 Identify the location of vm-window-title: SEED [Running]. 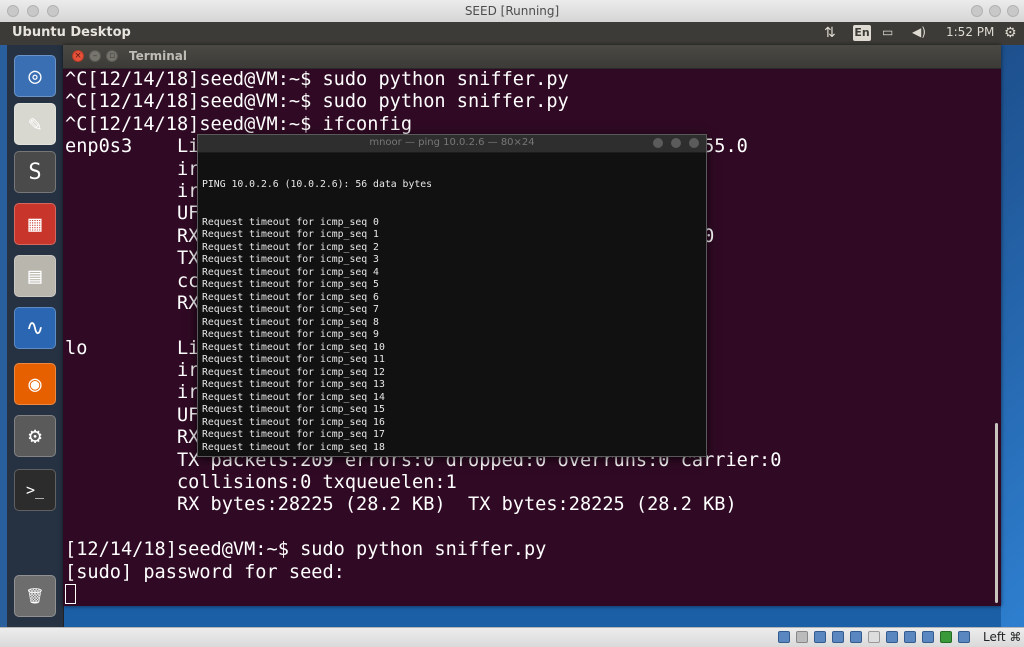
(512, 11).